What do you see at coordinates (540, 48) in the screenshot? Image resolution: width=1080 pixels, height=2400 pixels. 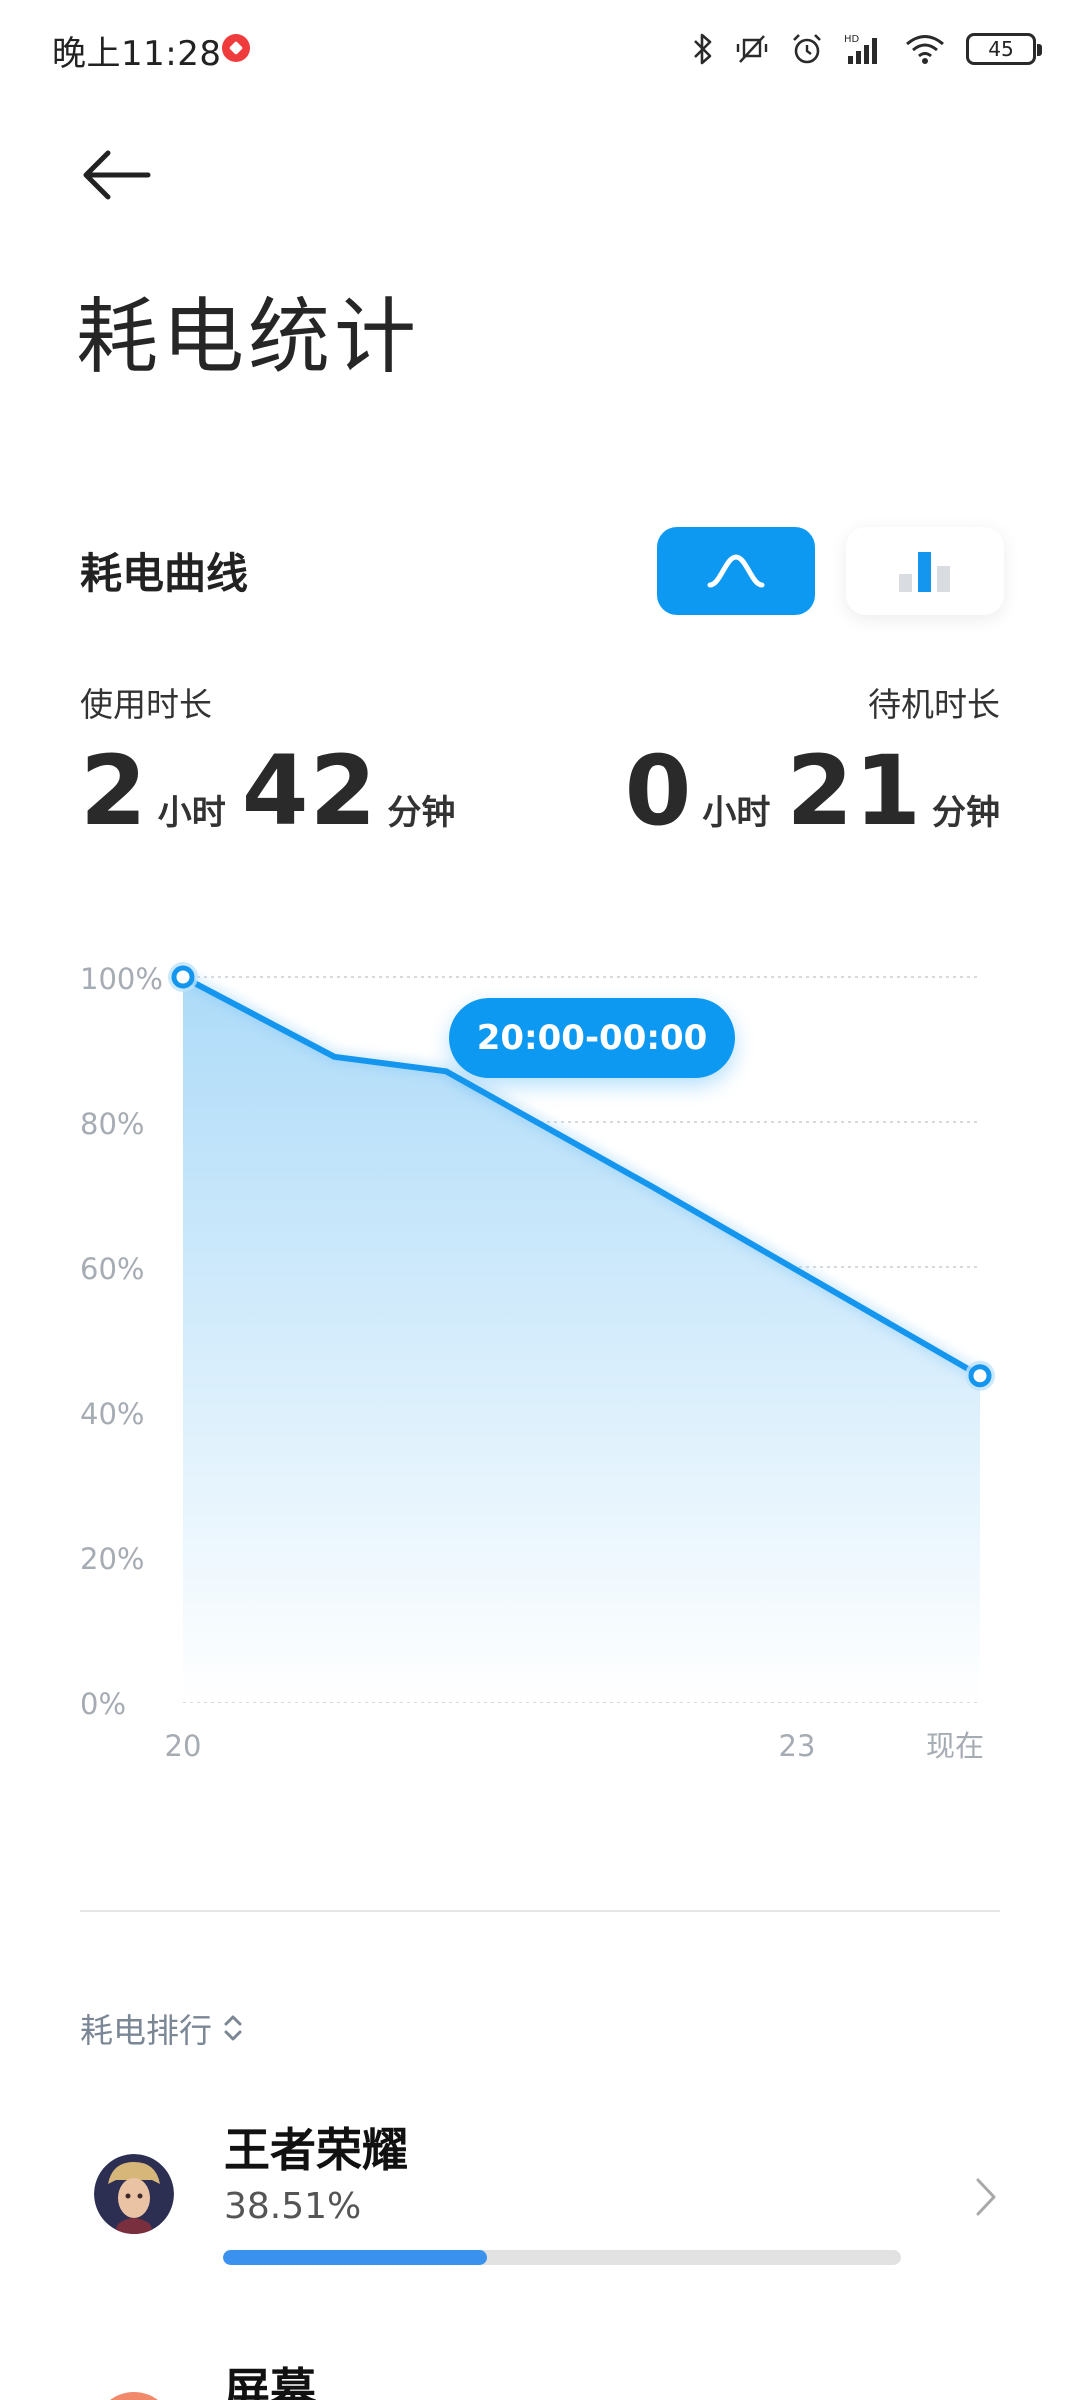 I see `status-bar: 晚上11:28 HD 45` at bounding box center [540, 48].